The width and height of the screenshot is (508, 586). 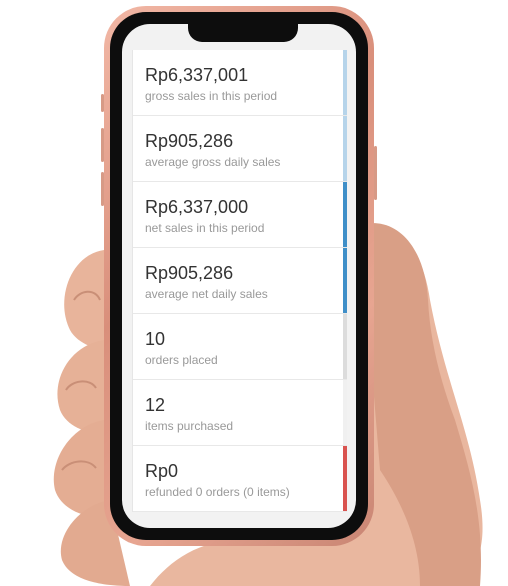 I want to click on stat-value: Rp6,337,000, so click(x=197, y=207).